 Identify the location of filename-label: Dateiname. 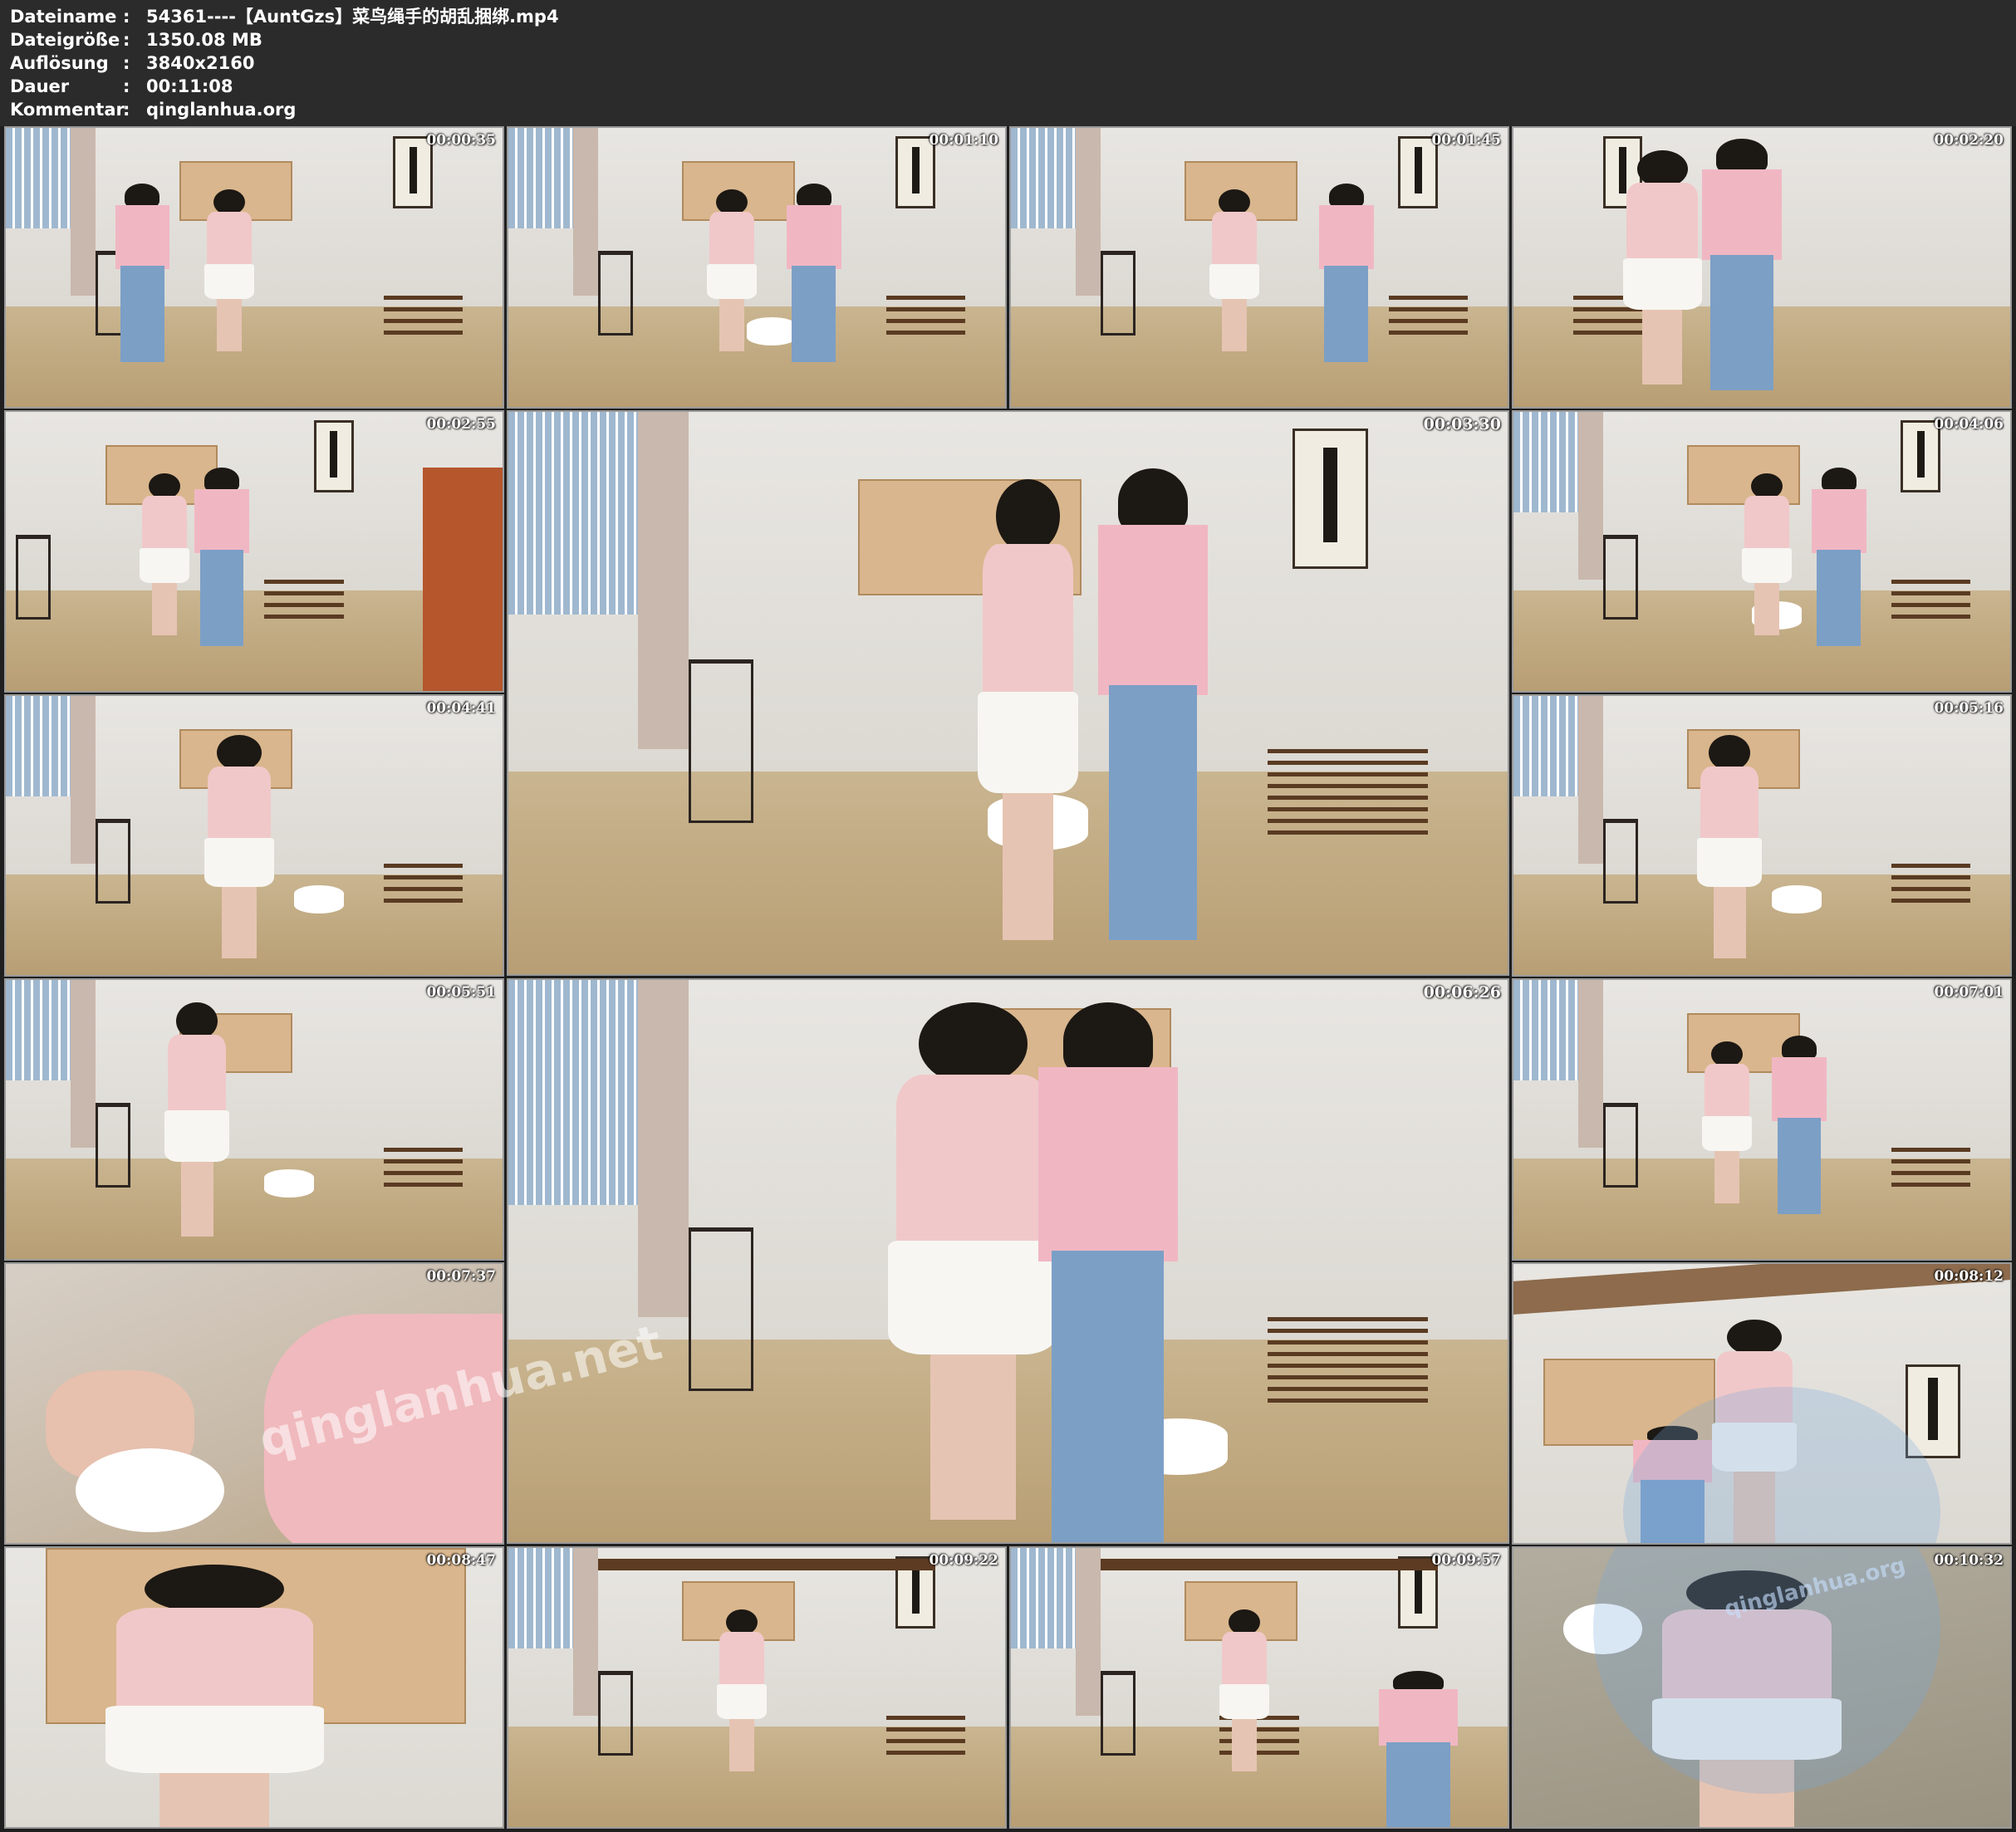
(64, 17).